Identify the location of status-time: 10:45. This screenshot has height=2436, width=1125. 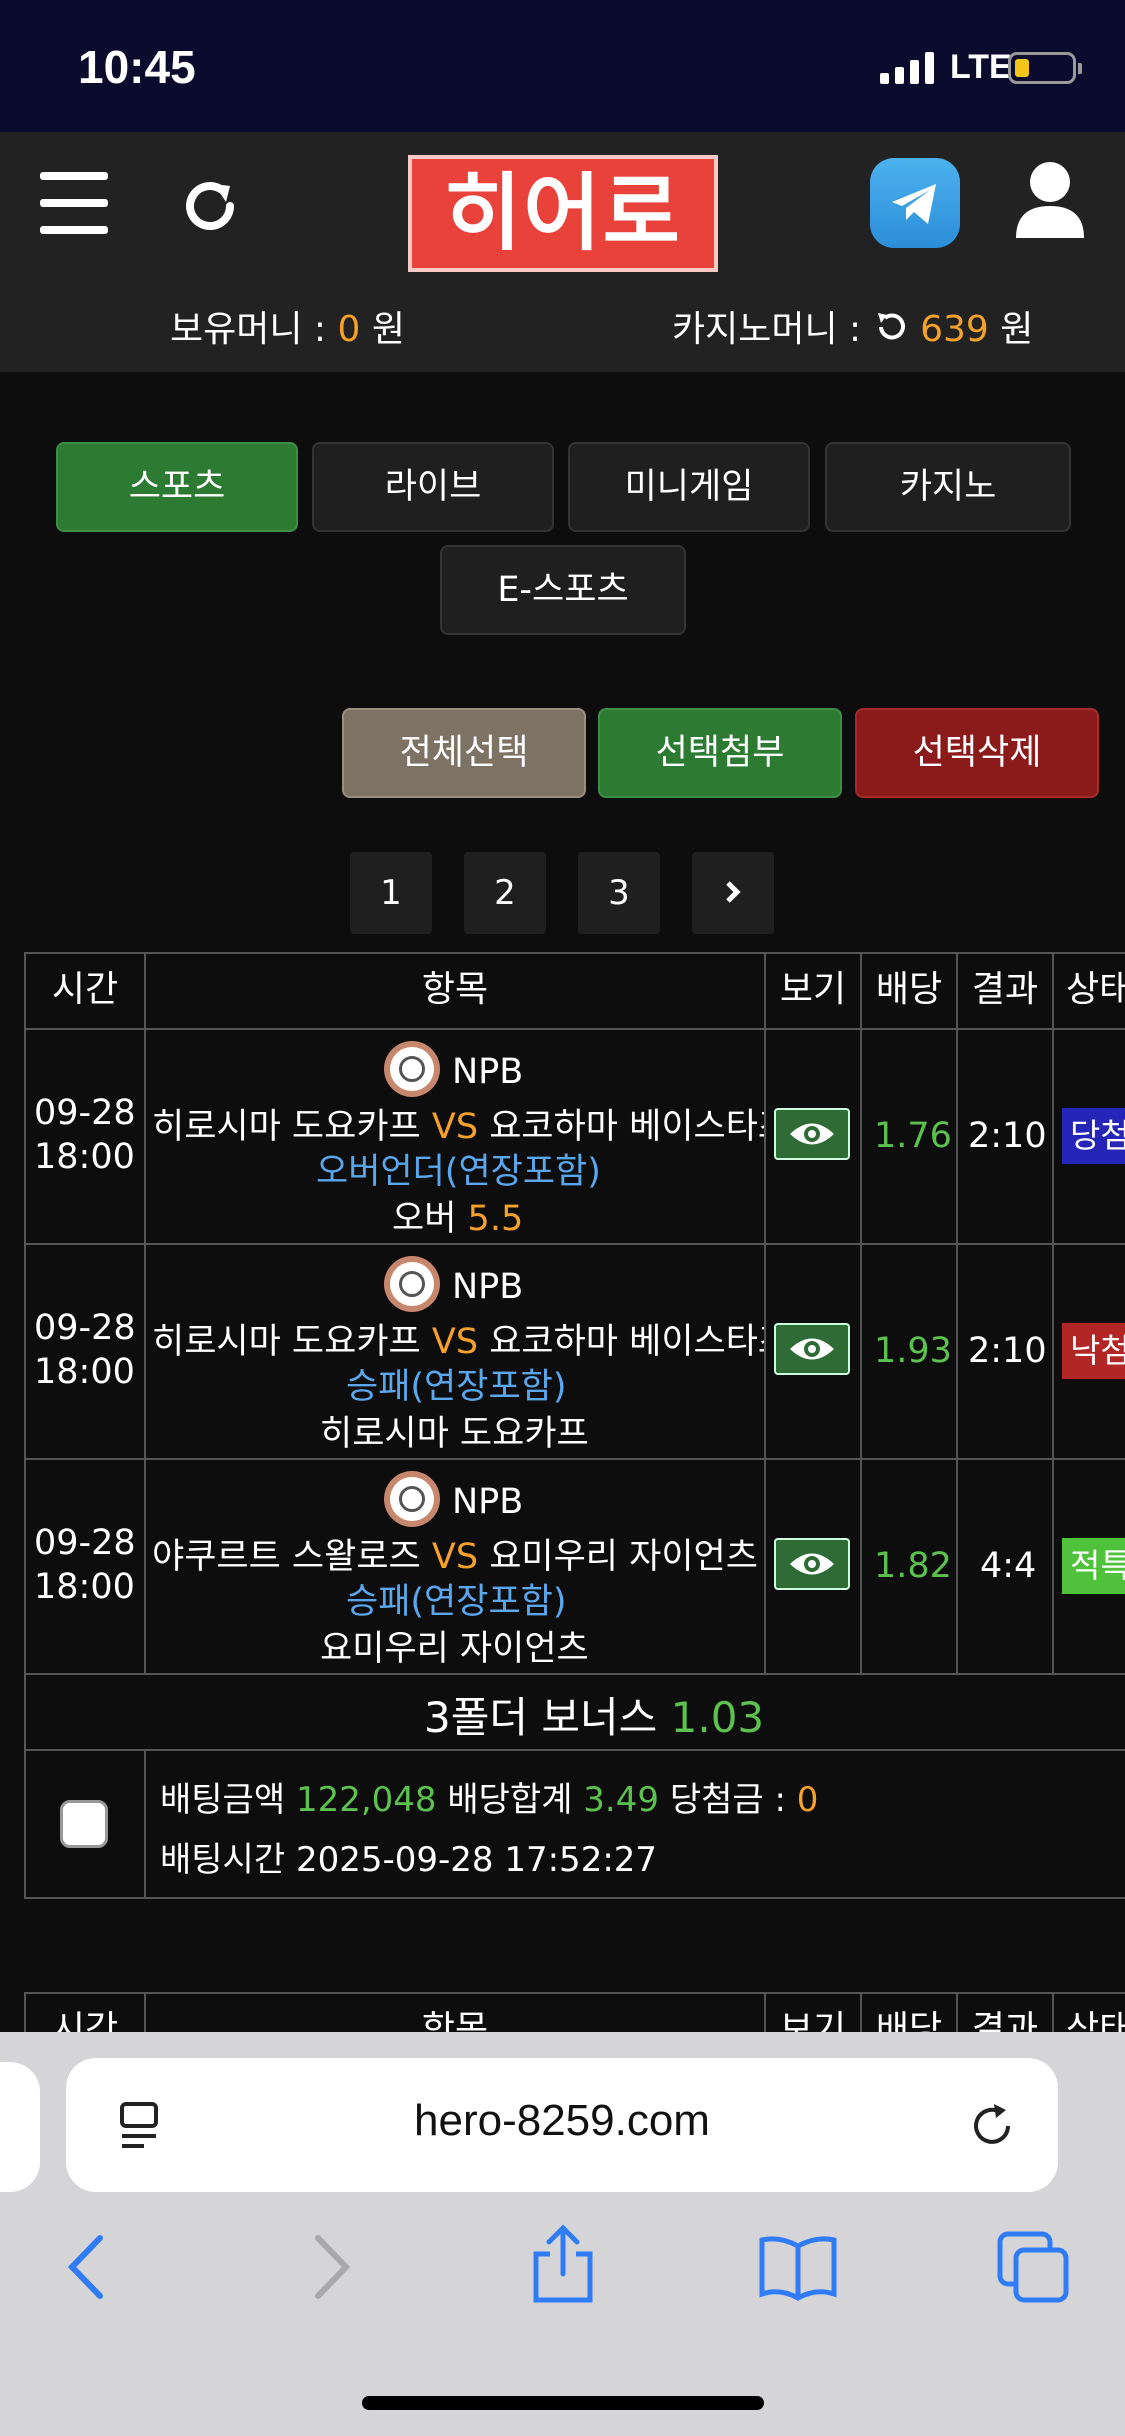
(137, 67).